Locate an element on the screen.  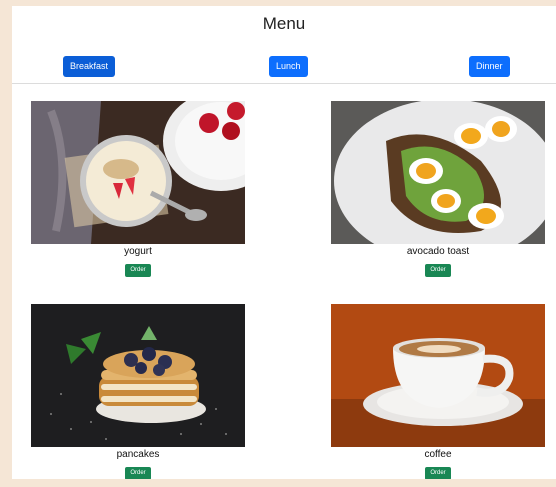
pancakes-photo is located at coordinates (138, 375).